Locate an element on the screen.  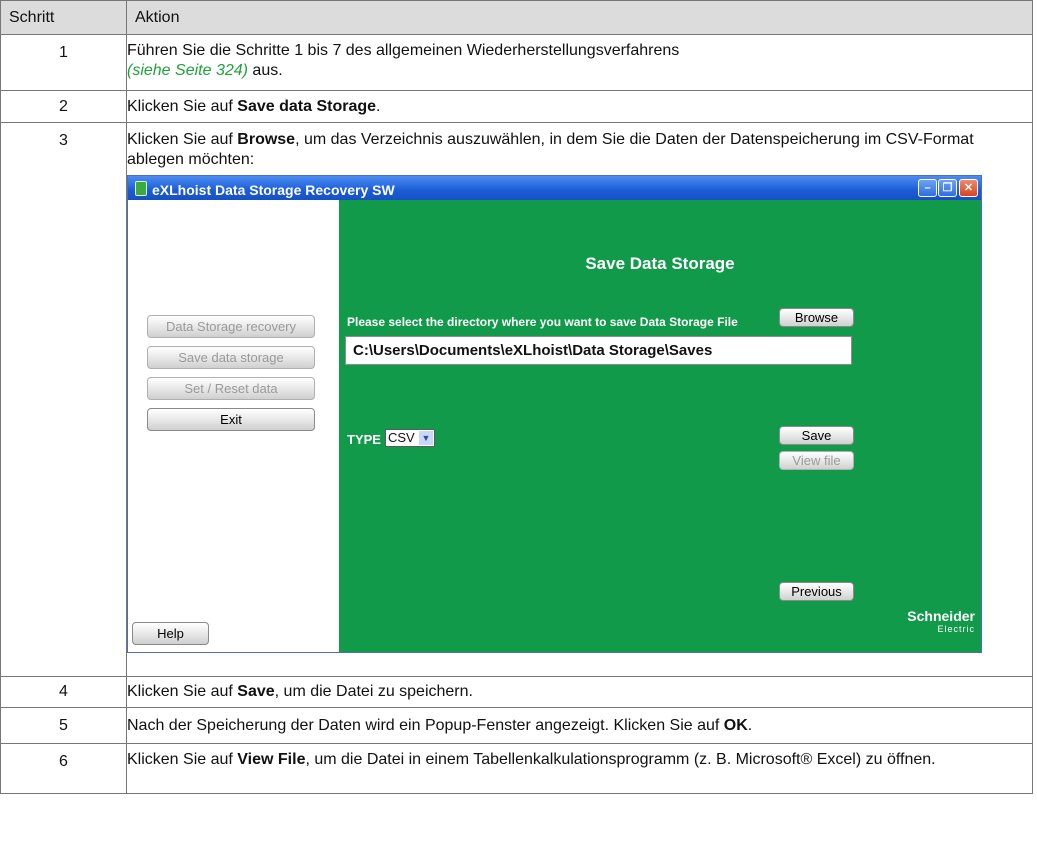
action-bold-term: Browse is located at coordinates (266, 139).